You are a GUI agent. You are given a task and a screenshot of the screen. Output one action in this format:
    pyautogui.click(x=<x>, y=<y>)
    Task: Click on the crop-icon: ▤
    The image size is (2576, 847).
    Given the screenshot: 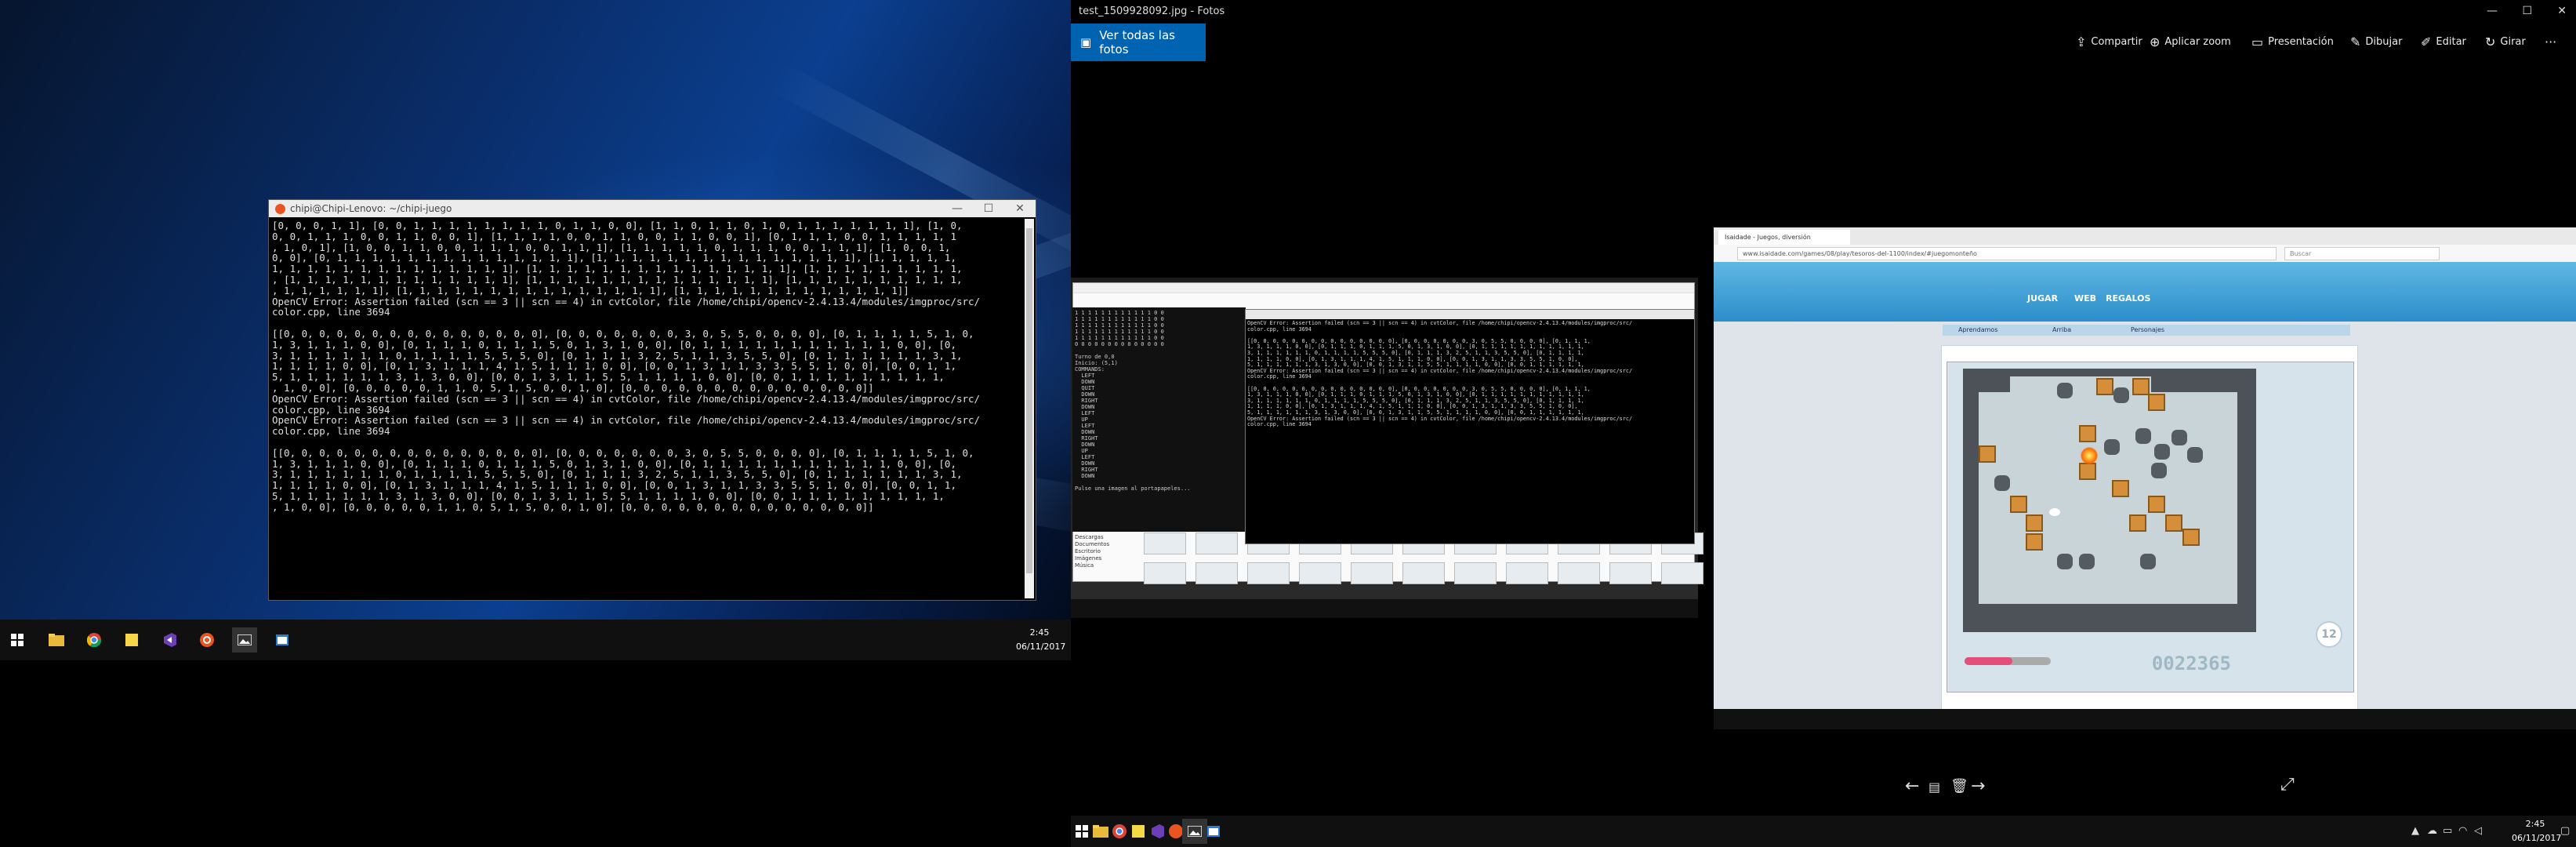 What is the action you would take?
    pyautogui.click(x=1934, y=787)
    